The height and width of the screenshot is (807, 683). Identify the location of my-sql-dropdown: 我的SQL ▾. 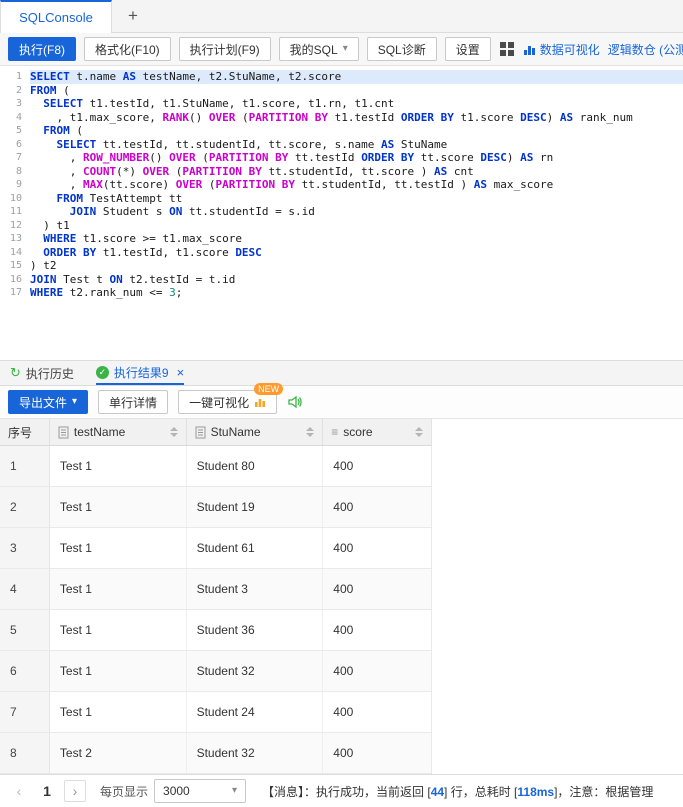
(318, 49).